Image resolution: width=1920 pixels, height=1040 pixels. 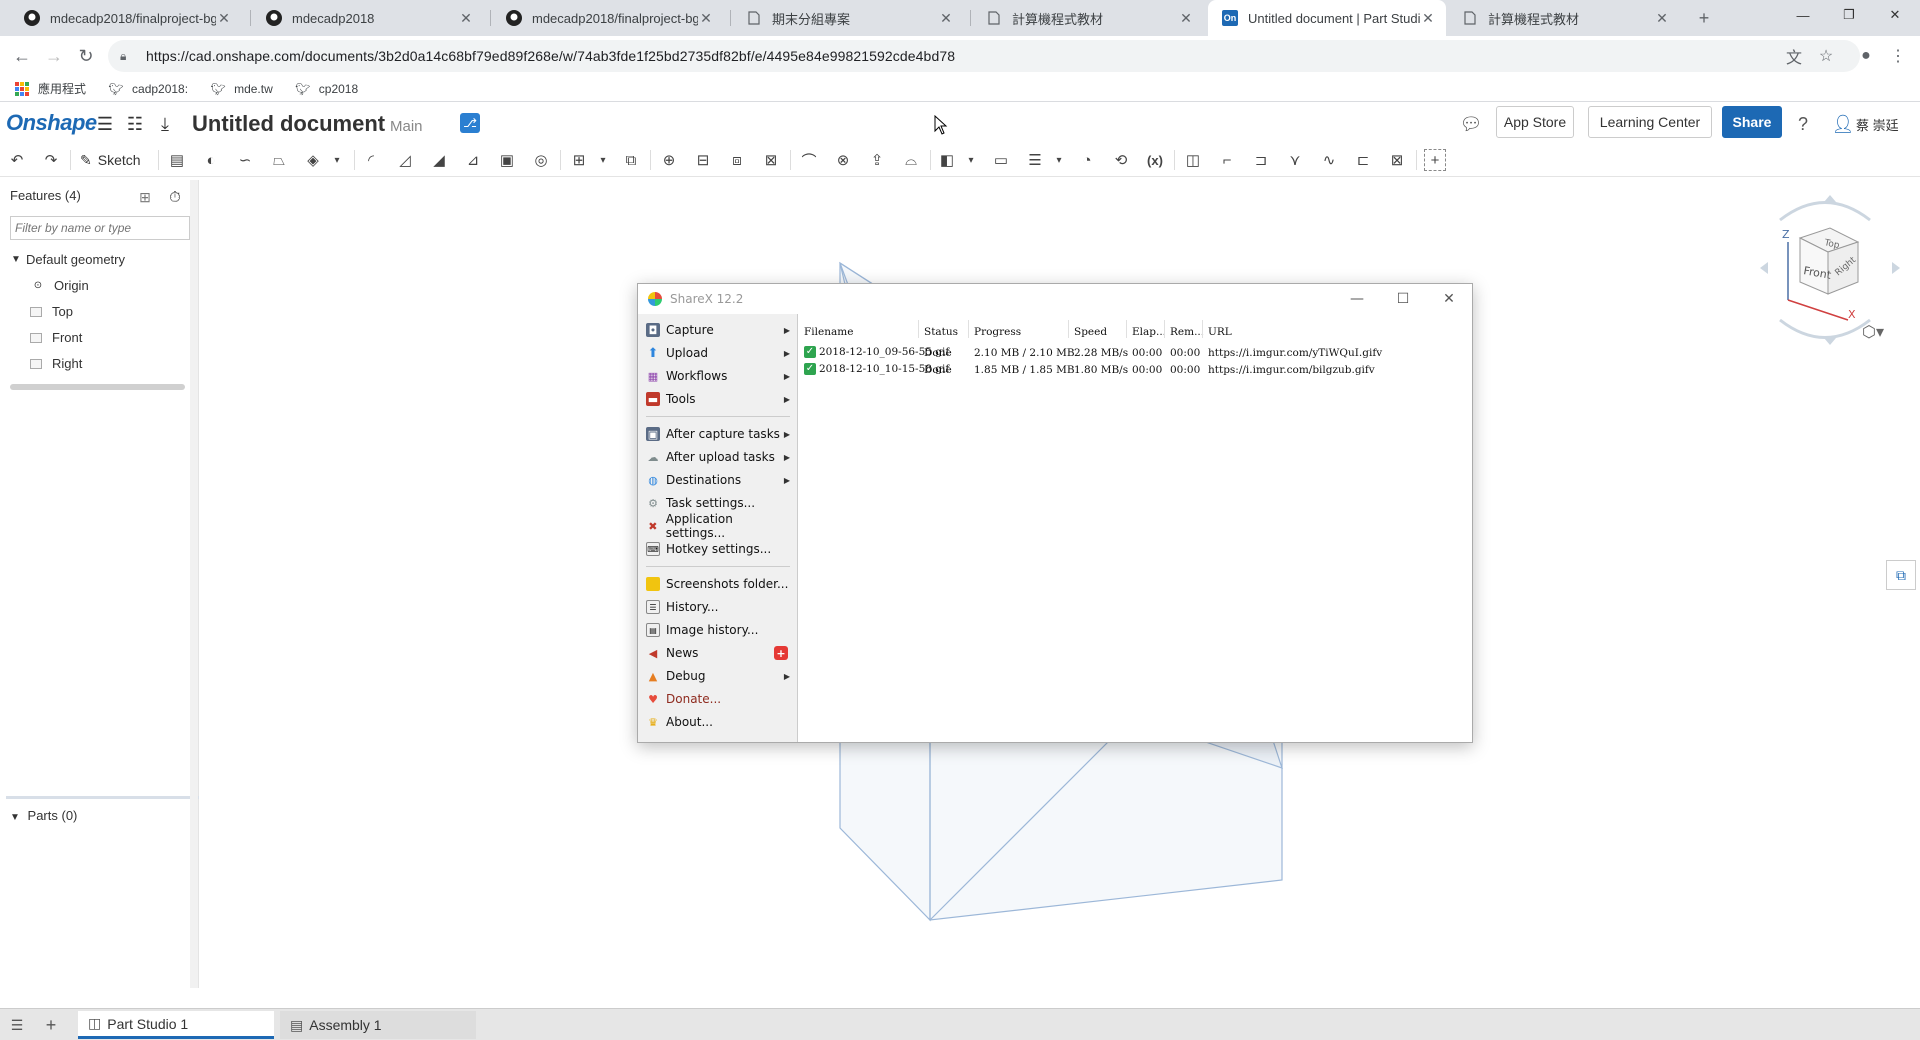 What do you see at coordinates (1090, 332) in the screenshot?
I see `column-header-speed: Speed` at bounding box center [1090, 332].